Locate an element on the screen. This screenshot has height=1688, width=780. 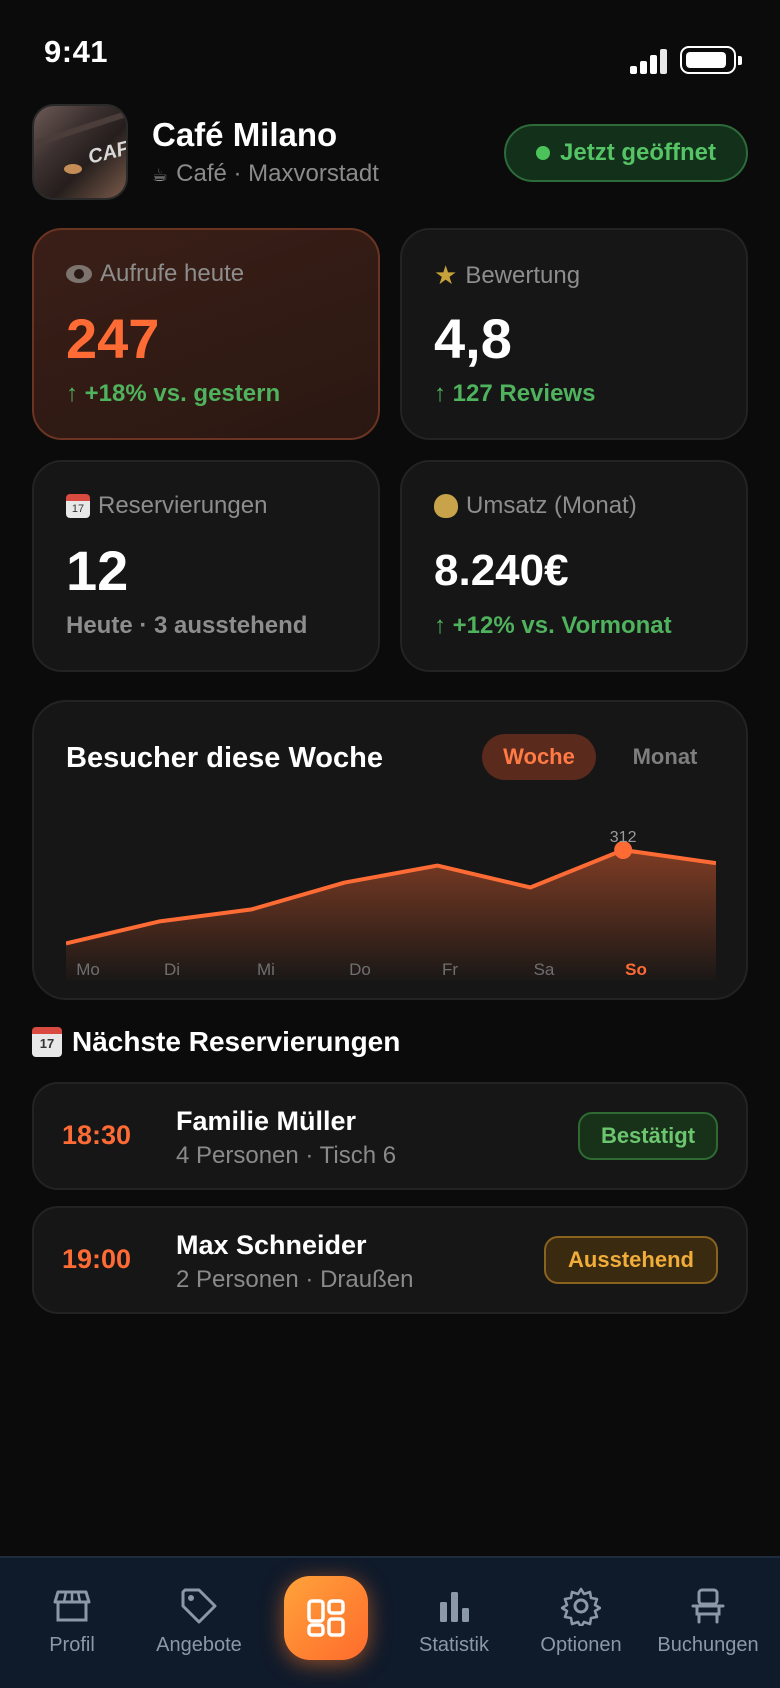
chart-x-tick-label: Sa is located at coordinates (544, 969).